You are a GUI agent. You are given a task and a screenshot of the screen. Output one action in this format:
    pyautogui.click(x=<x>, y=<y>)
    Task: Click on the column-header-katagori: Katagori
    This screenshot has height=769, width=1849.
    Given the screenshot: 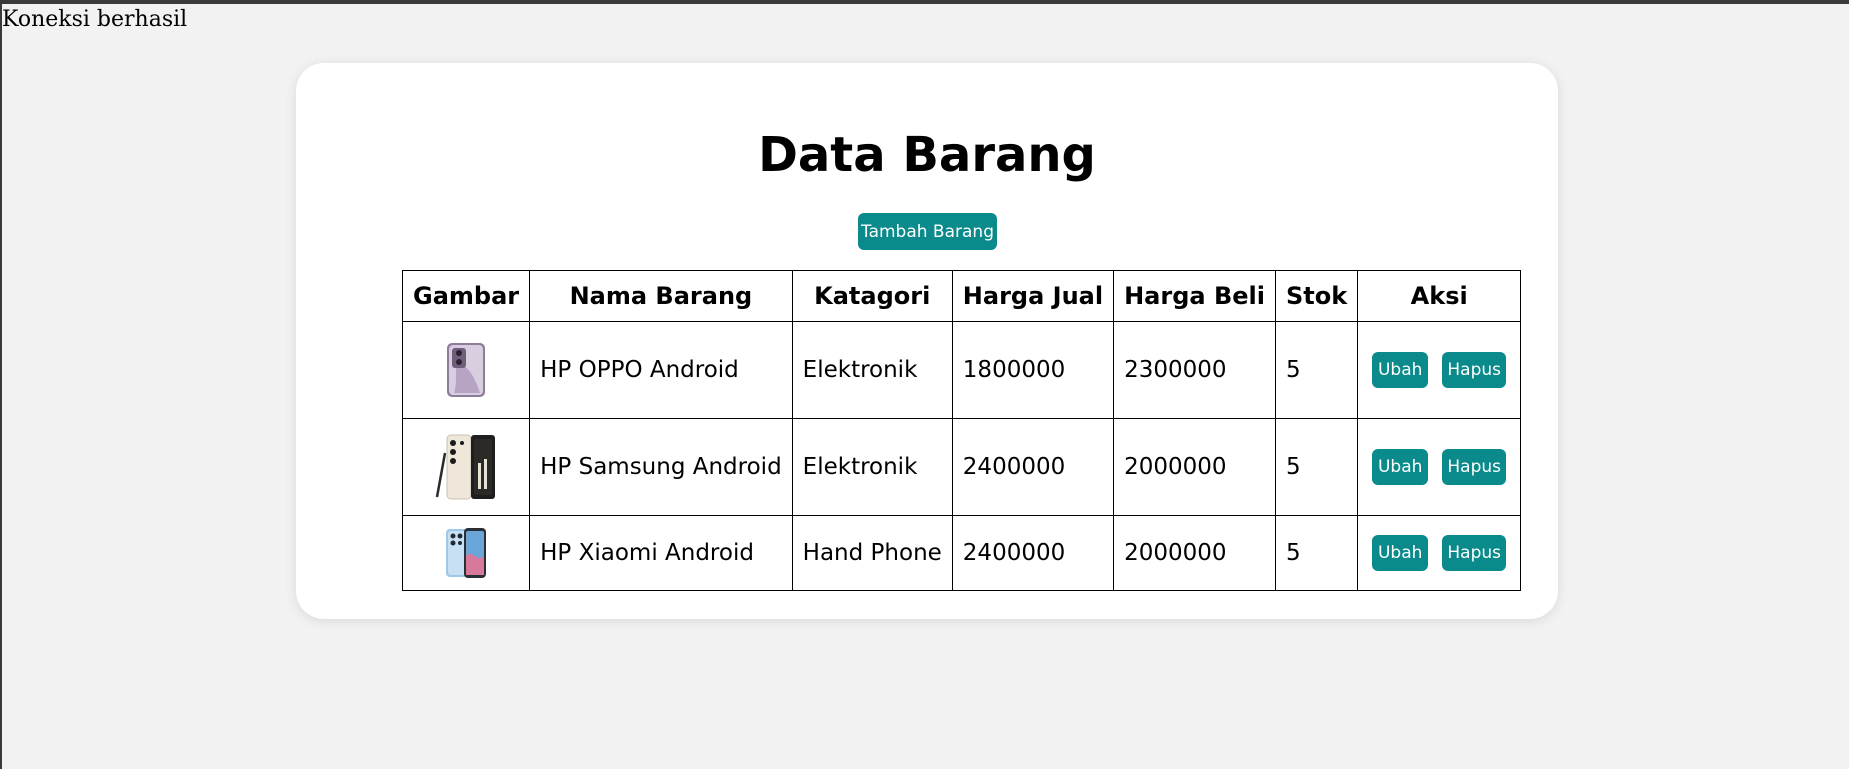 What is the action you would take?
    pyautogui.click(x=872, y=296)
    